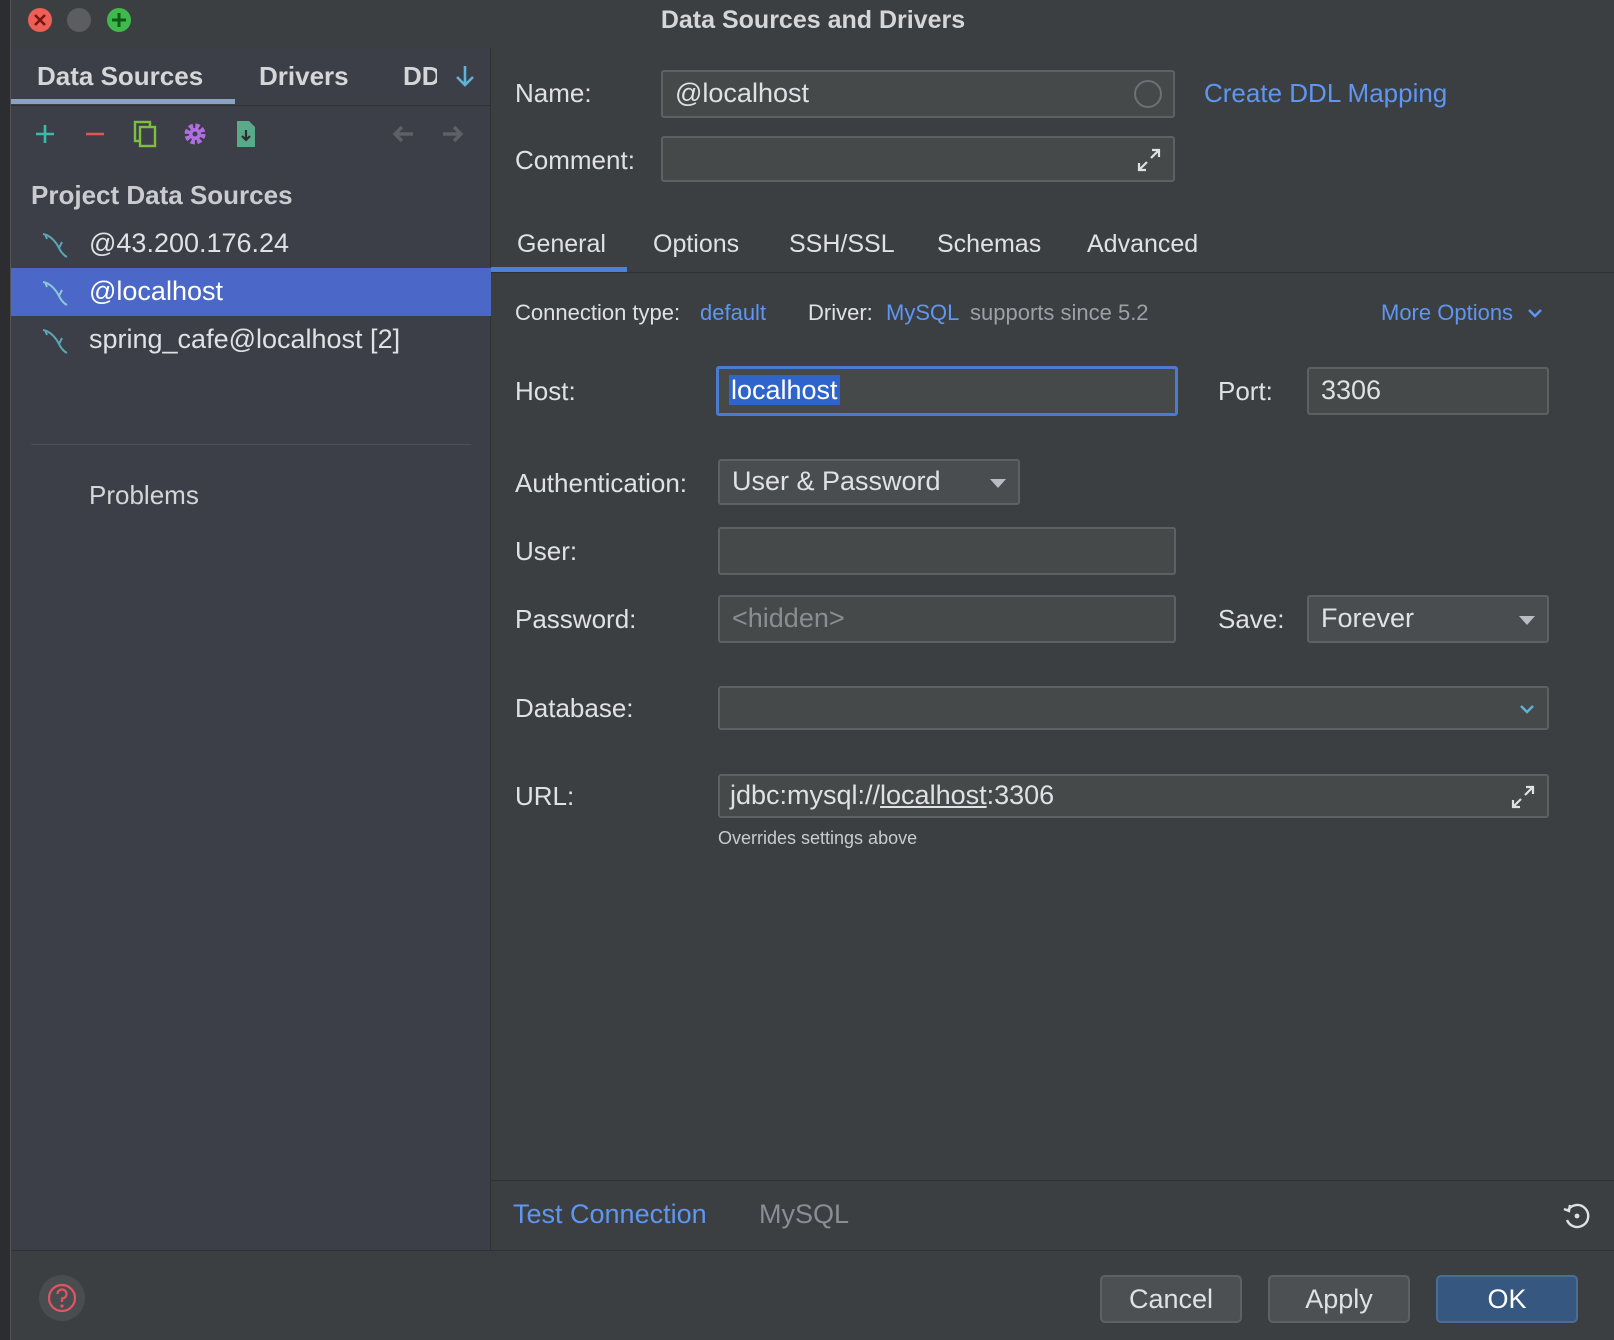  Describe the element at coordinates (545, 391) in the screenshot. I see `host-label: Host:` at that location.